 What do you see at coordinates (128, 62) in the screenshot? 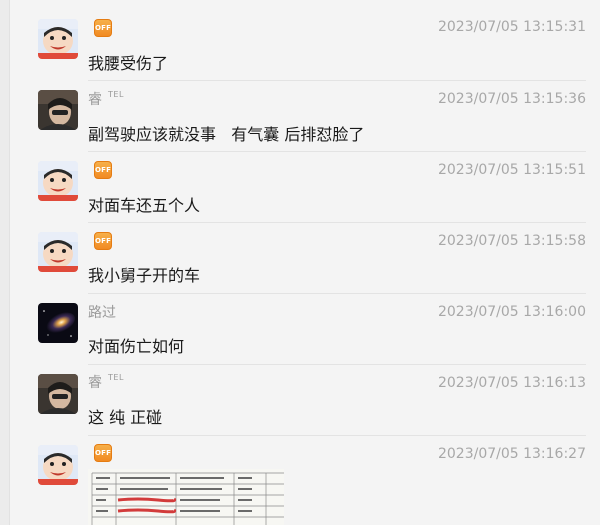
I see `message-text: 我腰受伤了` at bounding box center [128, 62].